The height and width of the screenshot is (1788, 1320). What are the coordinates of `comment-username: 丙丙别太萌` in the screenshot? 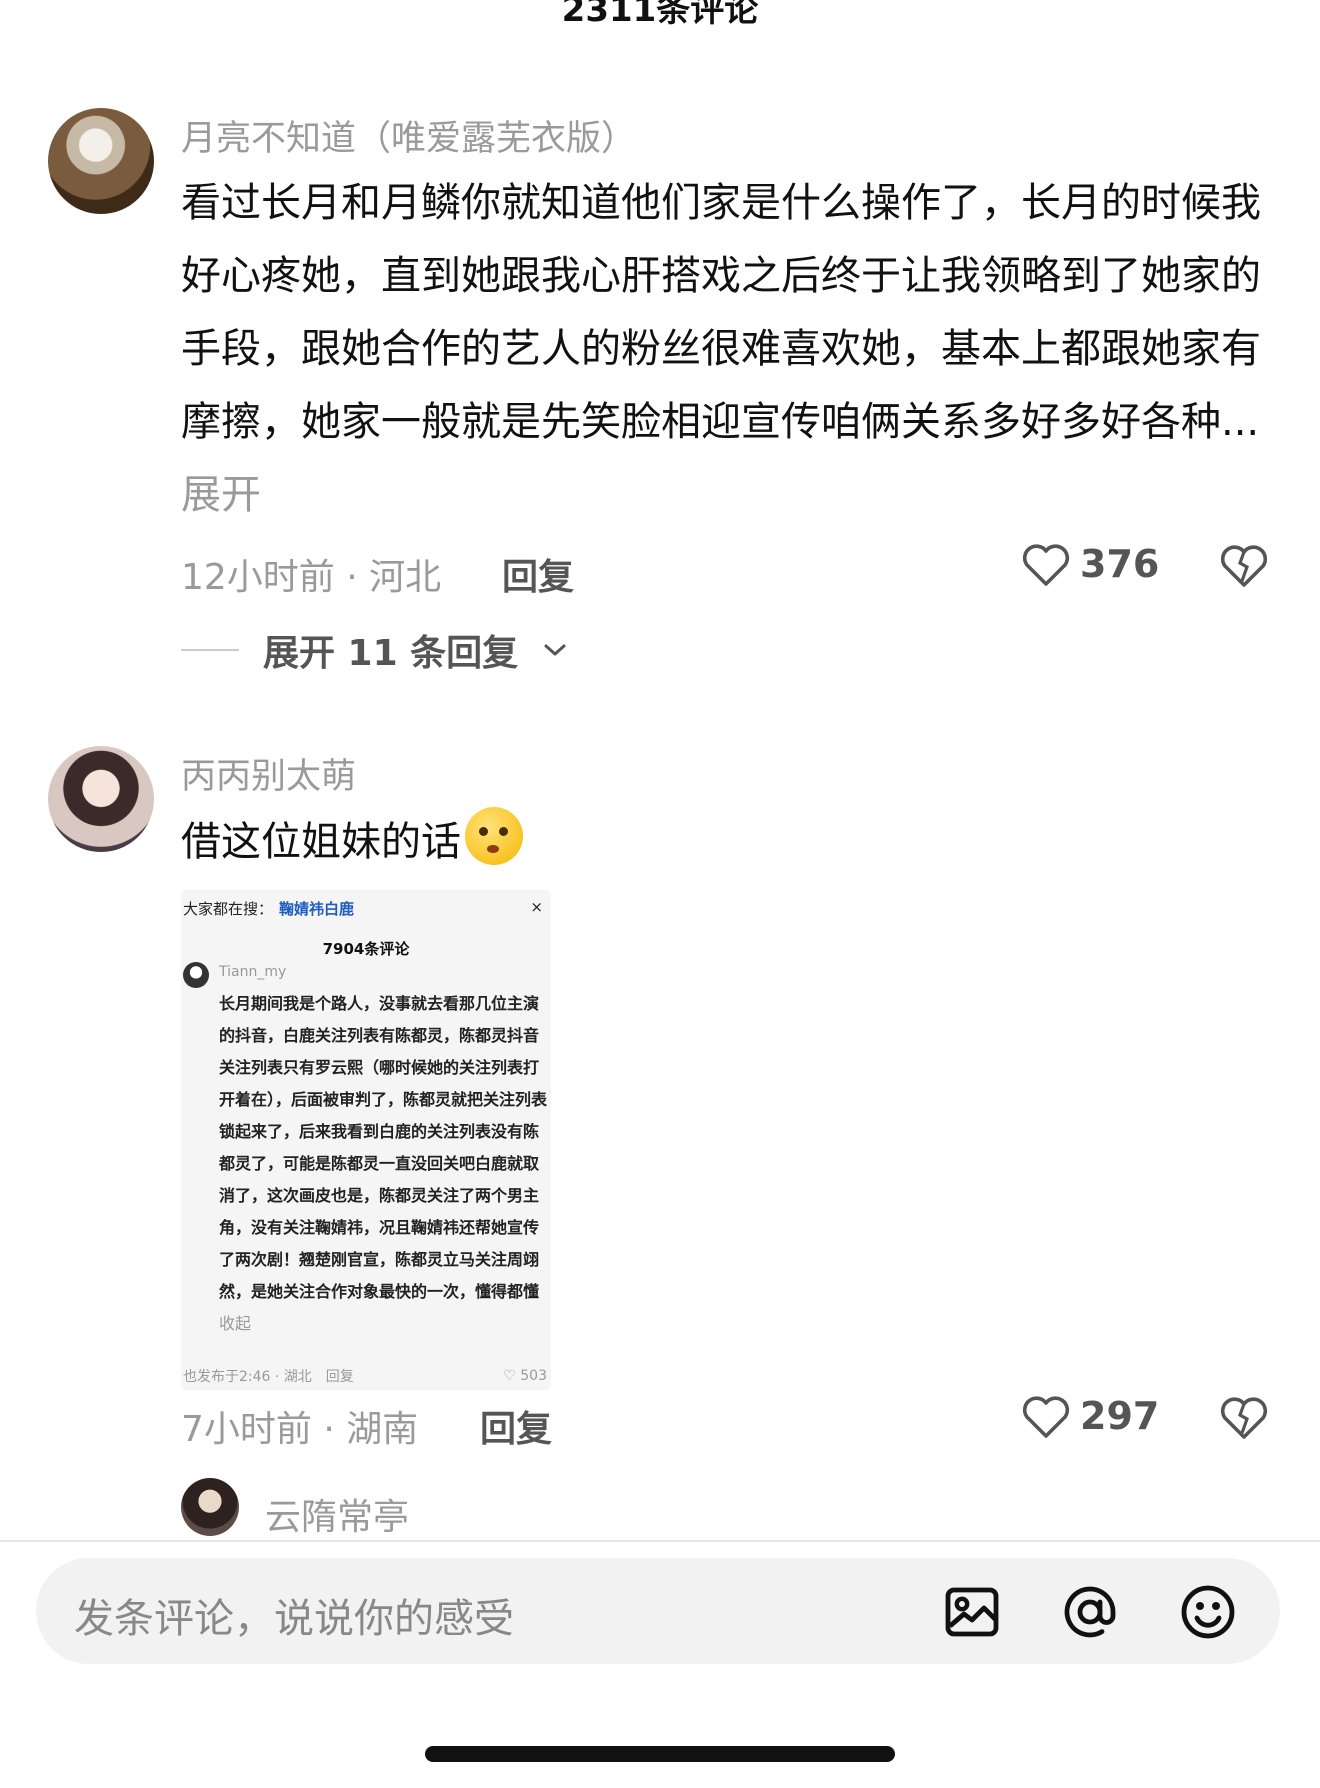 It's located at (268, 773).